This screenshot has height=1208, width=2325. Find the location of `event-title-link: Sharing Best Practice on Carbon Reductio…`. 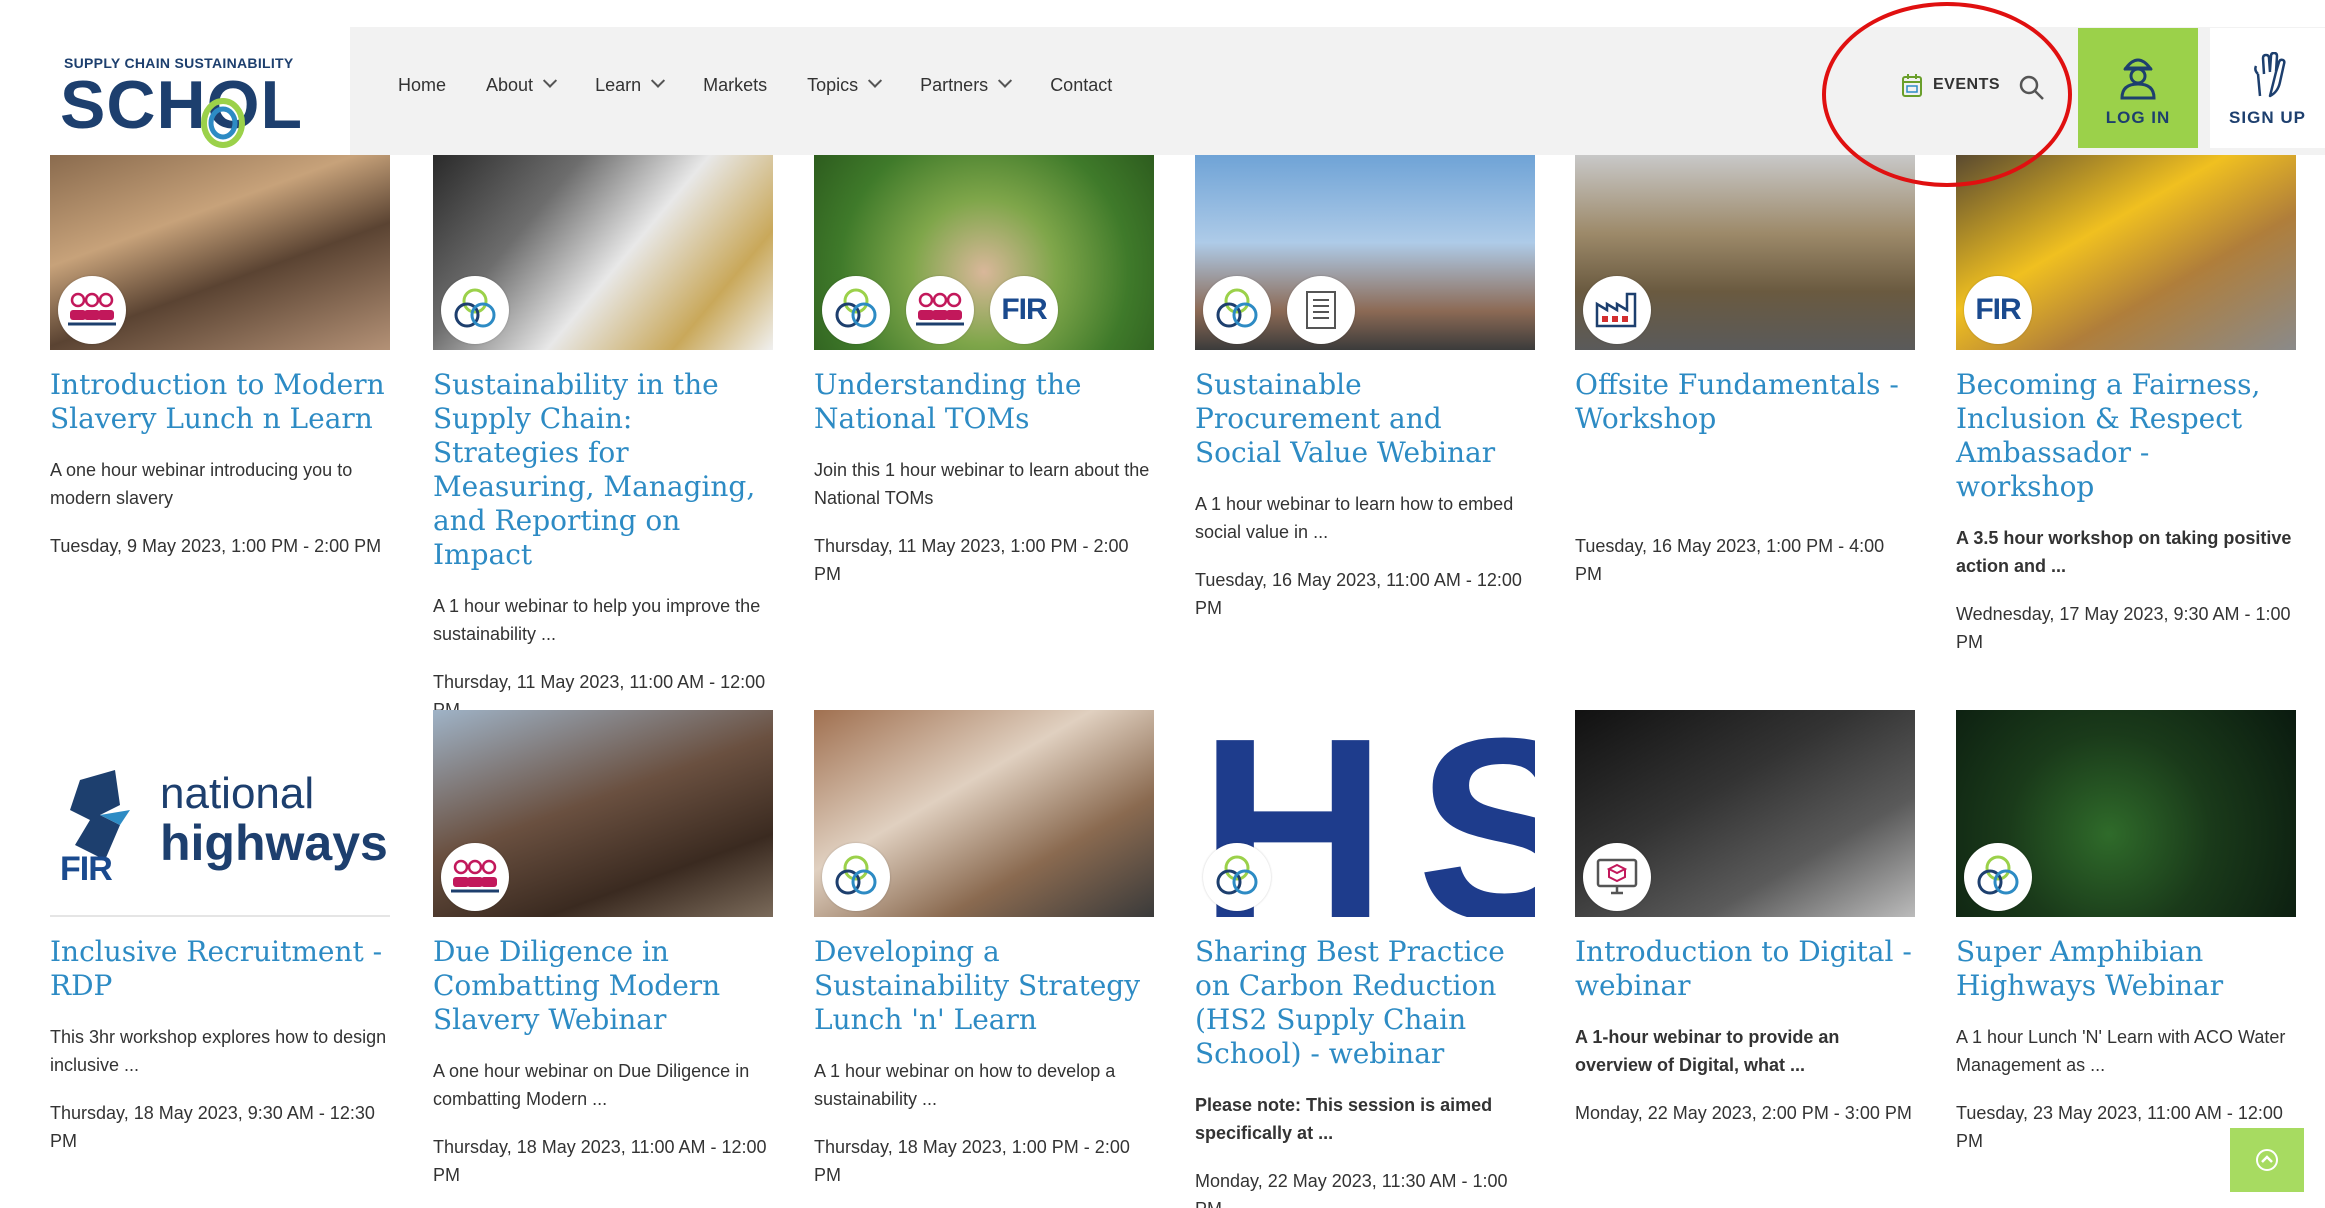

event-title-link: Sharing Best Practice on Carbon Reductio… is located at coordinates (1365, 1003).